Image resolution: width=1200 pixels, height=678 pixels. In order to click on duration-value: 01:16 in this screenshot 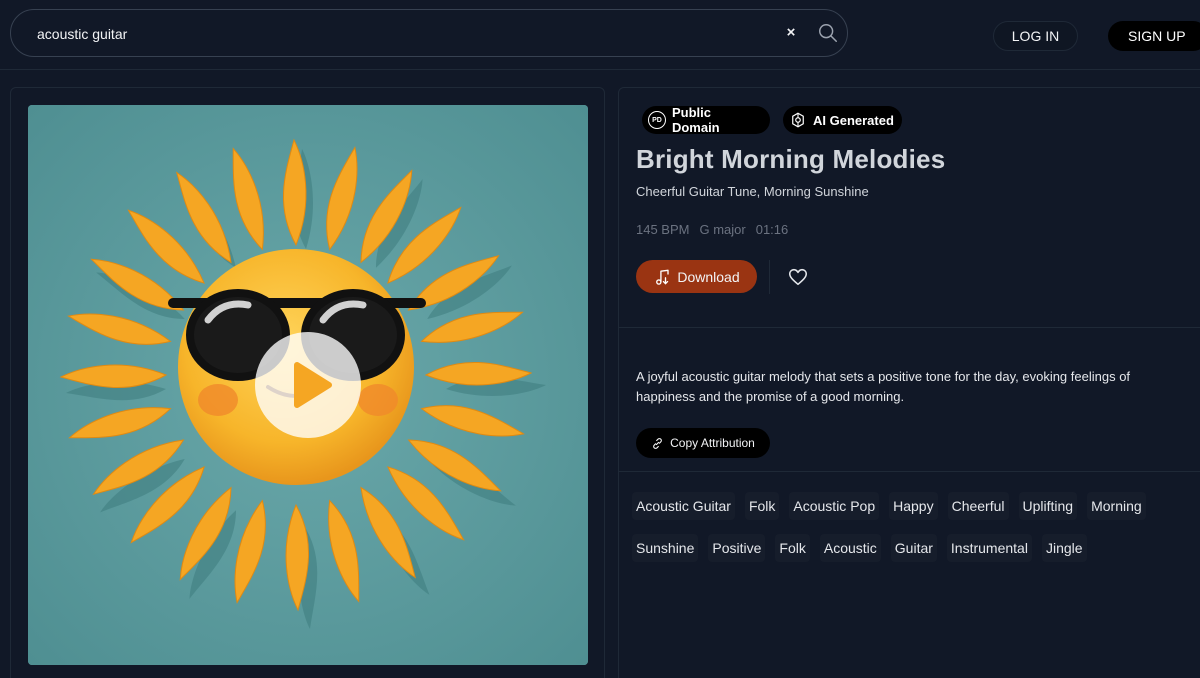, I will do `click(772, 229)`.